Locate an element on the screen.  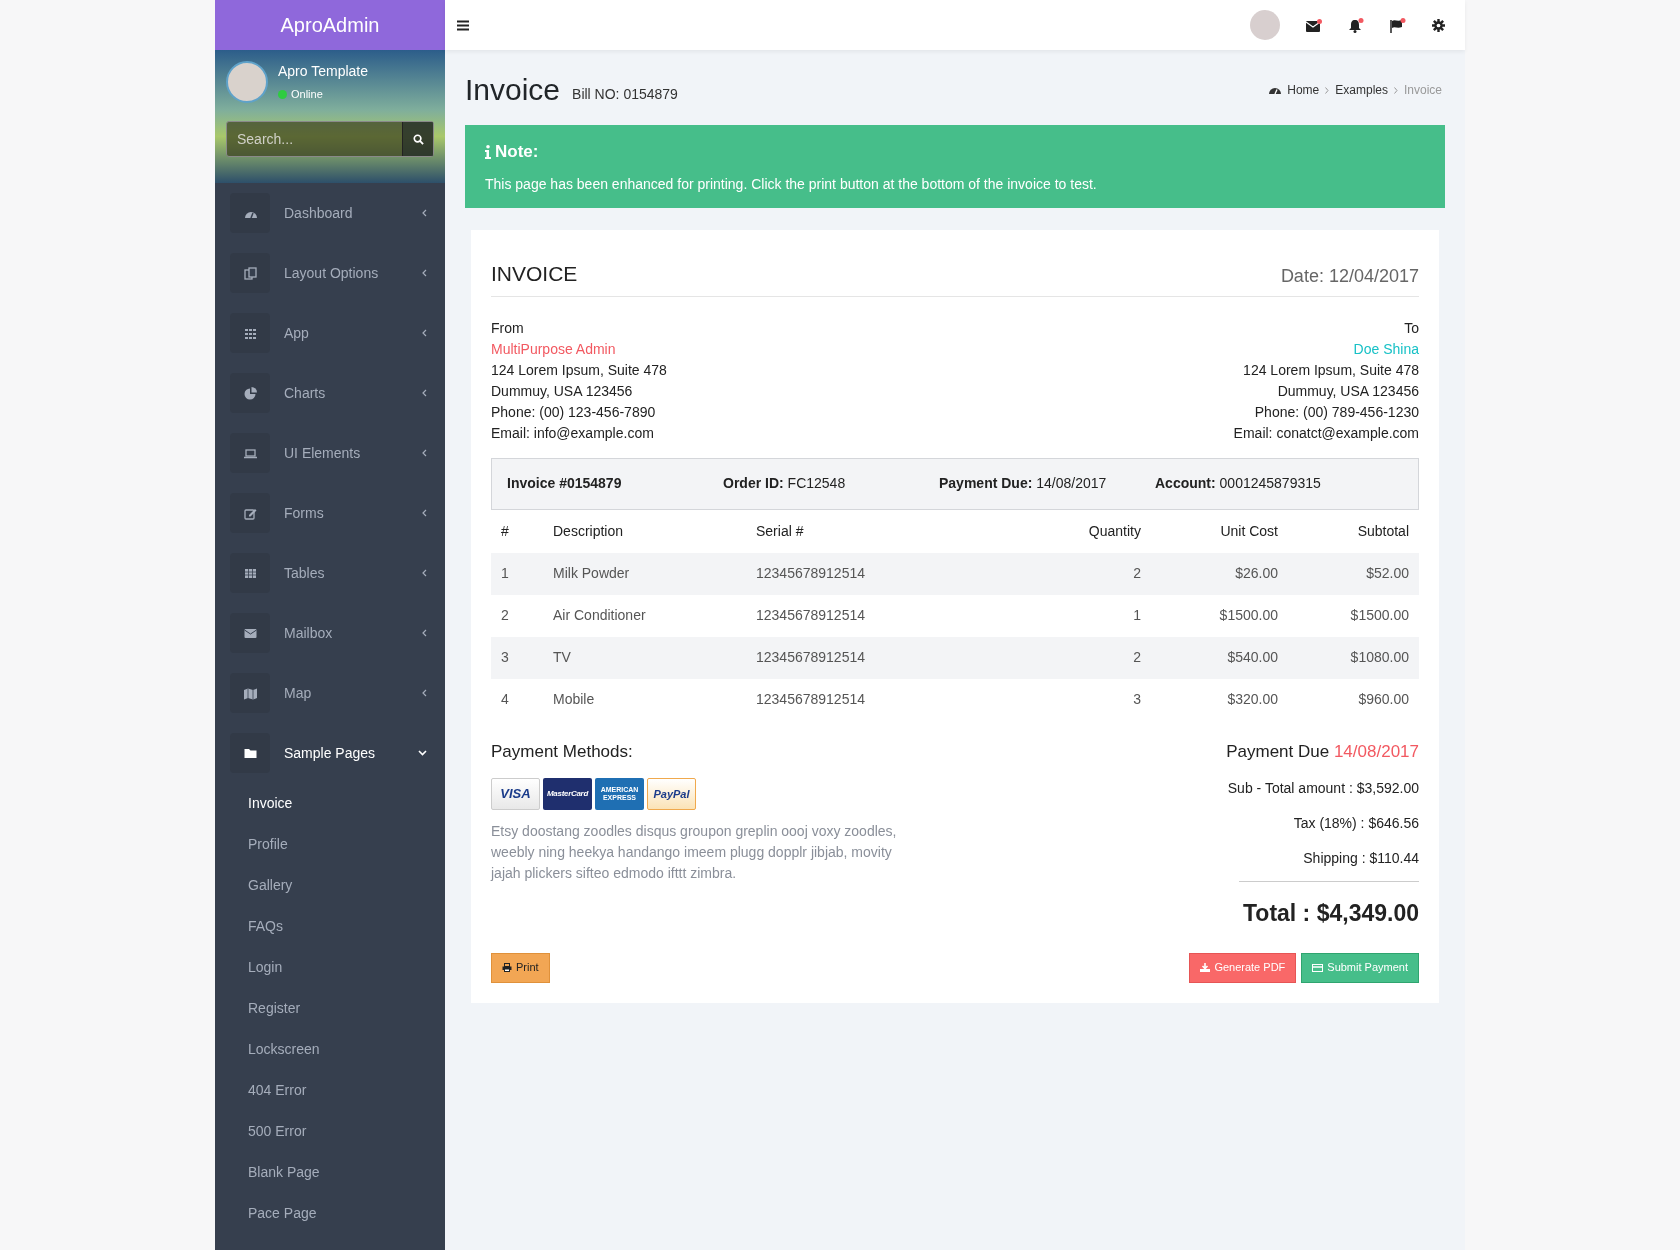
total-line: Tax (18%) : $646.56 is located at coordinates (1356, 823).